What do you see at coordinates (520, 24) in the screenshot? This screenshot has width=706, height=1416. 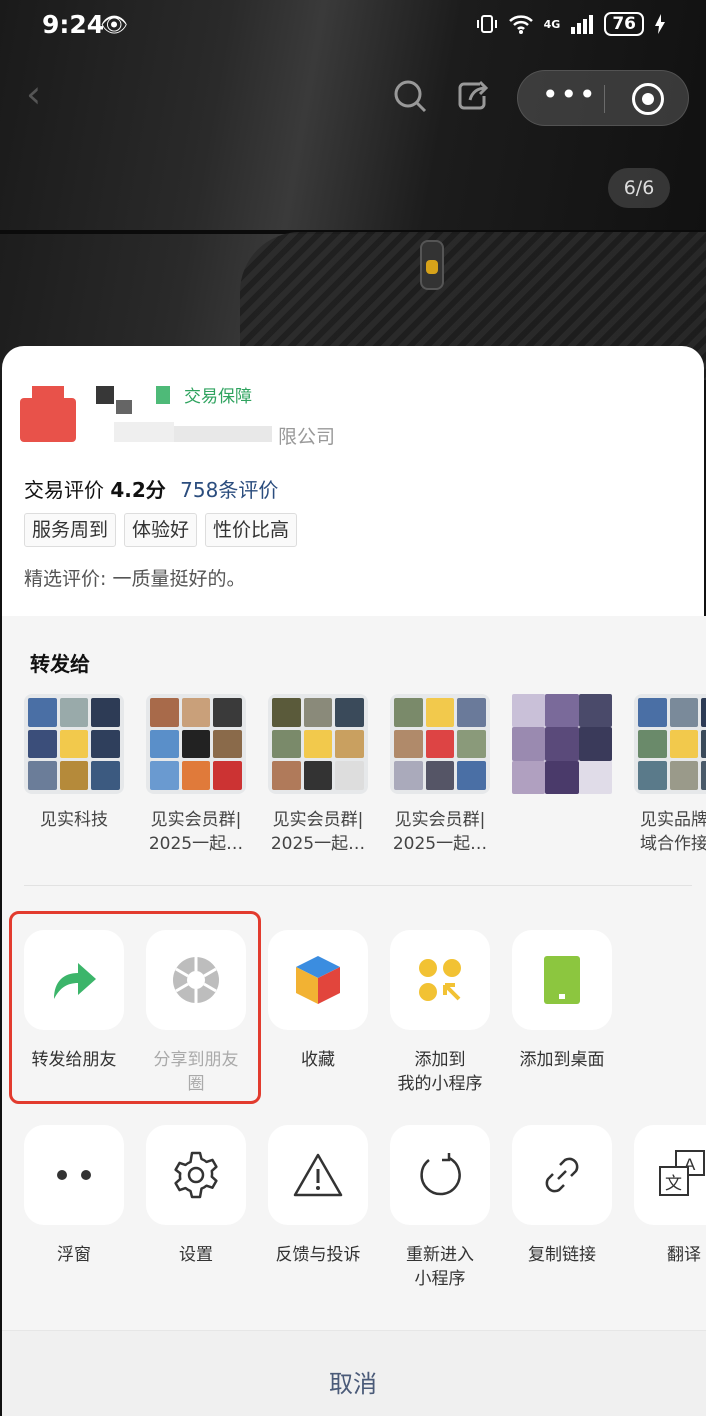 I see `wifi-icon` at bounding box center [520, 24].